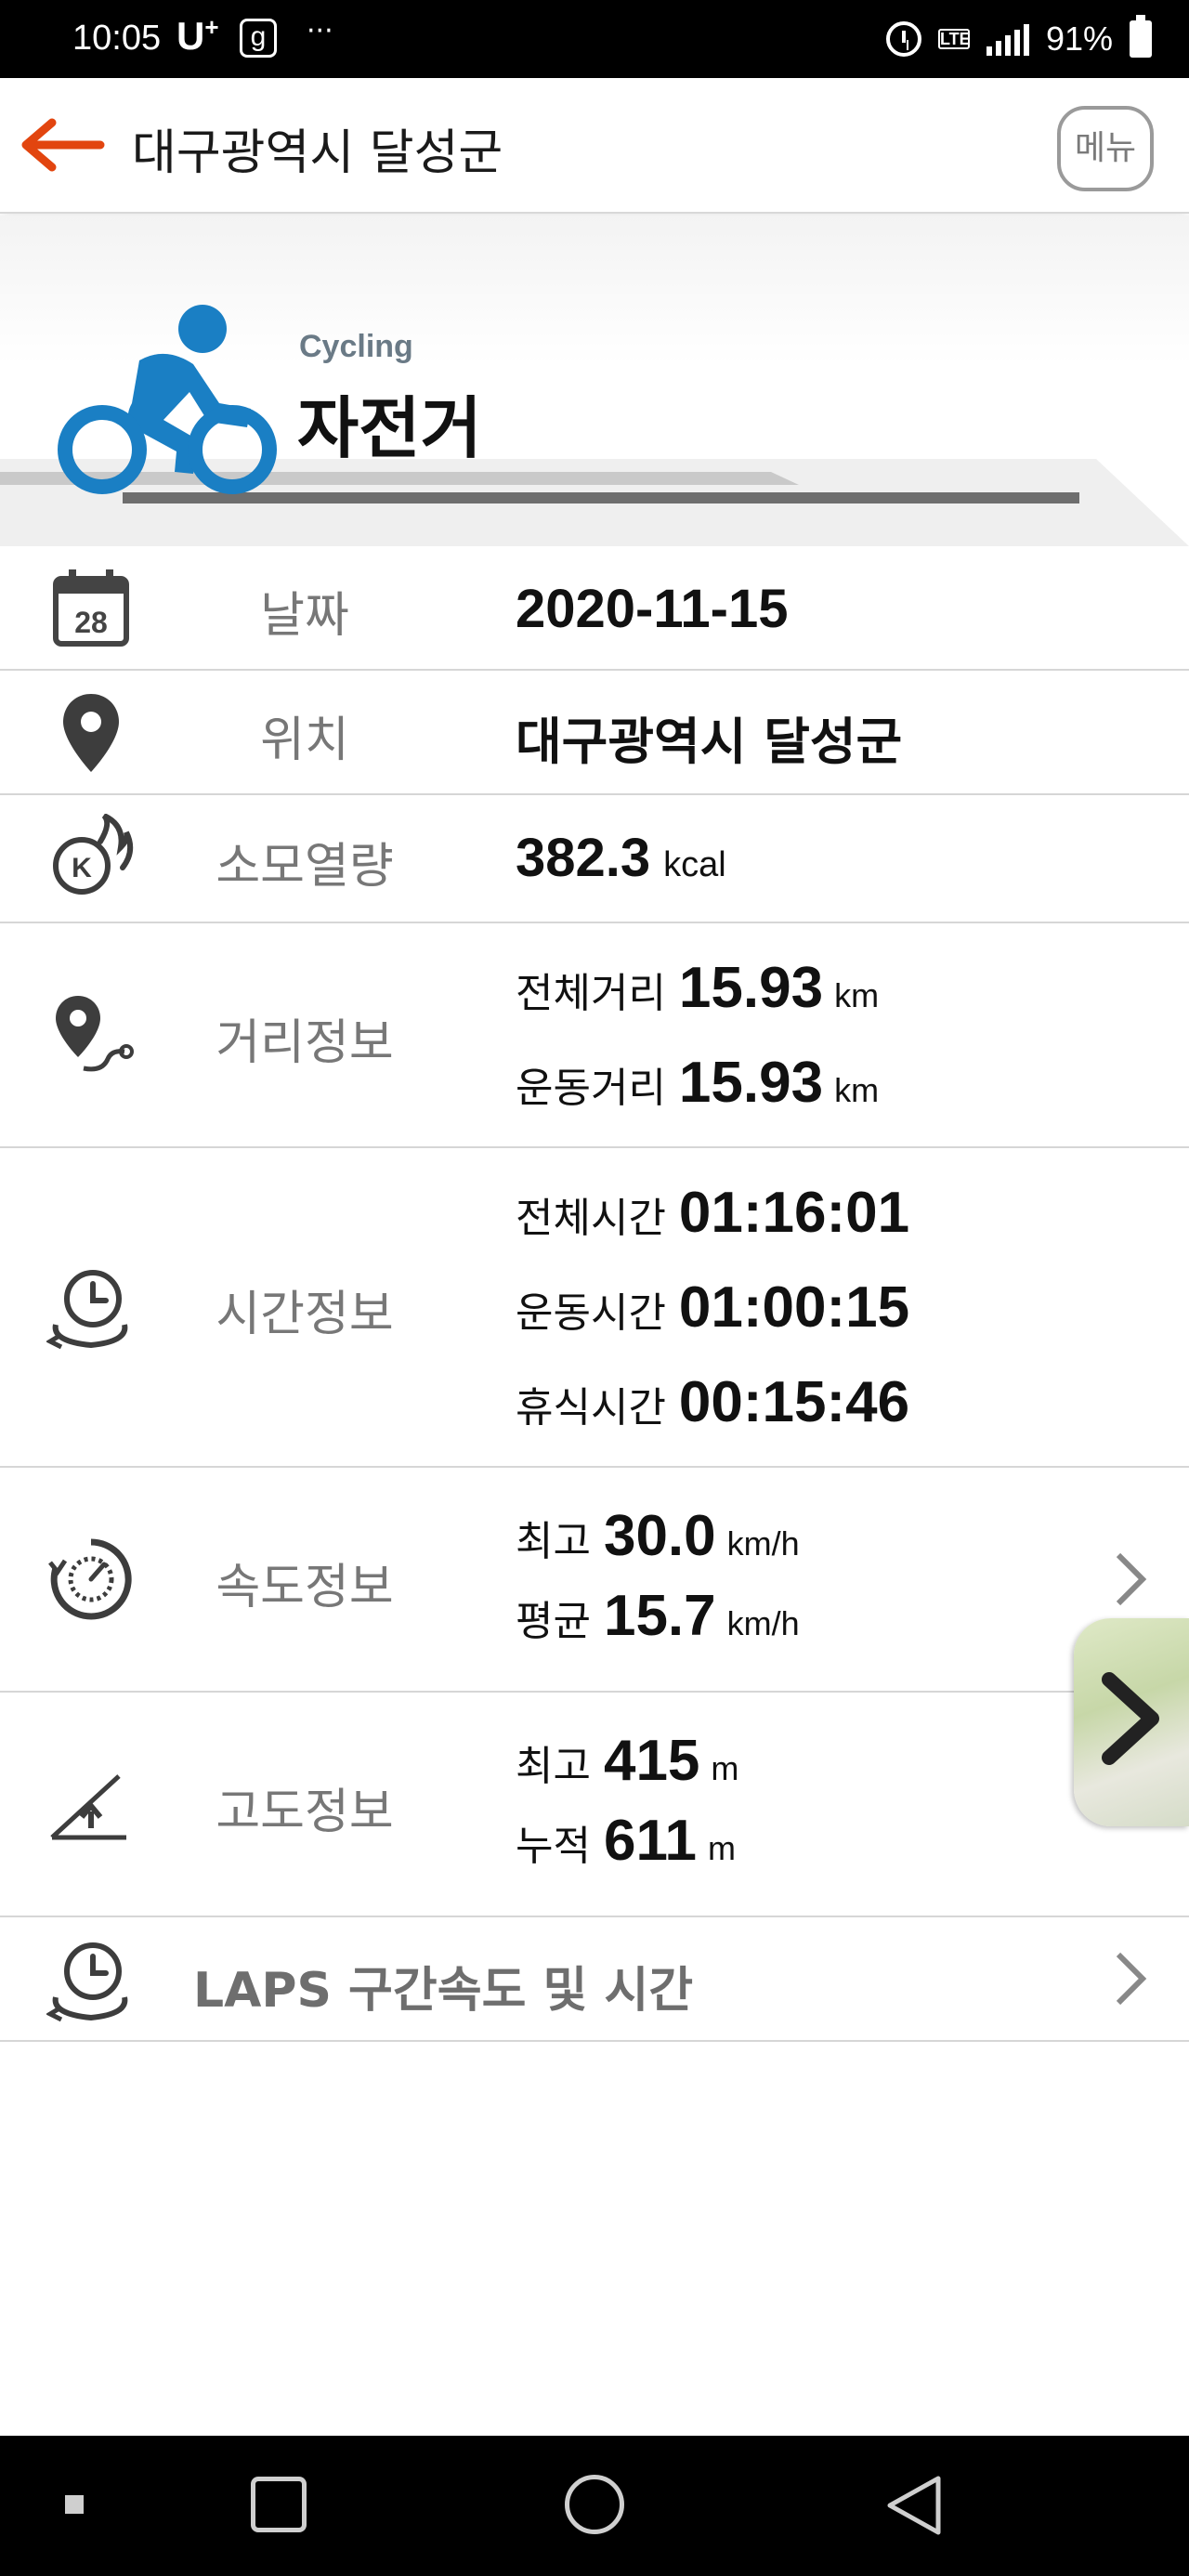 Image resolution: width=1189 pixels, height=2576 pixels. I want to click on sport-name-ko: 자전거, so click(390, 428).